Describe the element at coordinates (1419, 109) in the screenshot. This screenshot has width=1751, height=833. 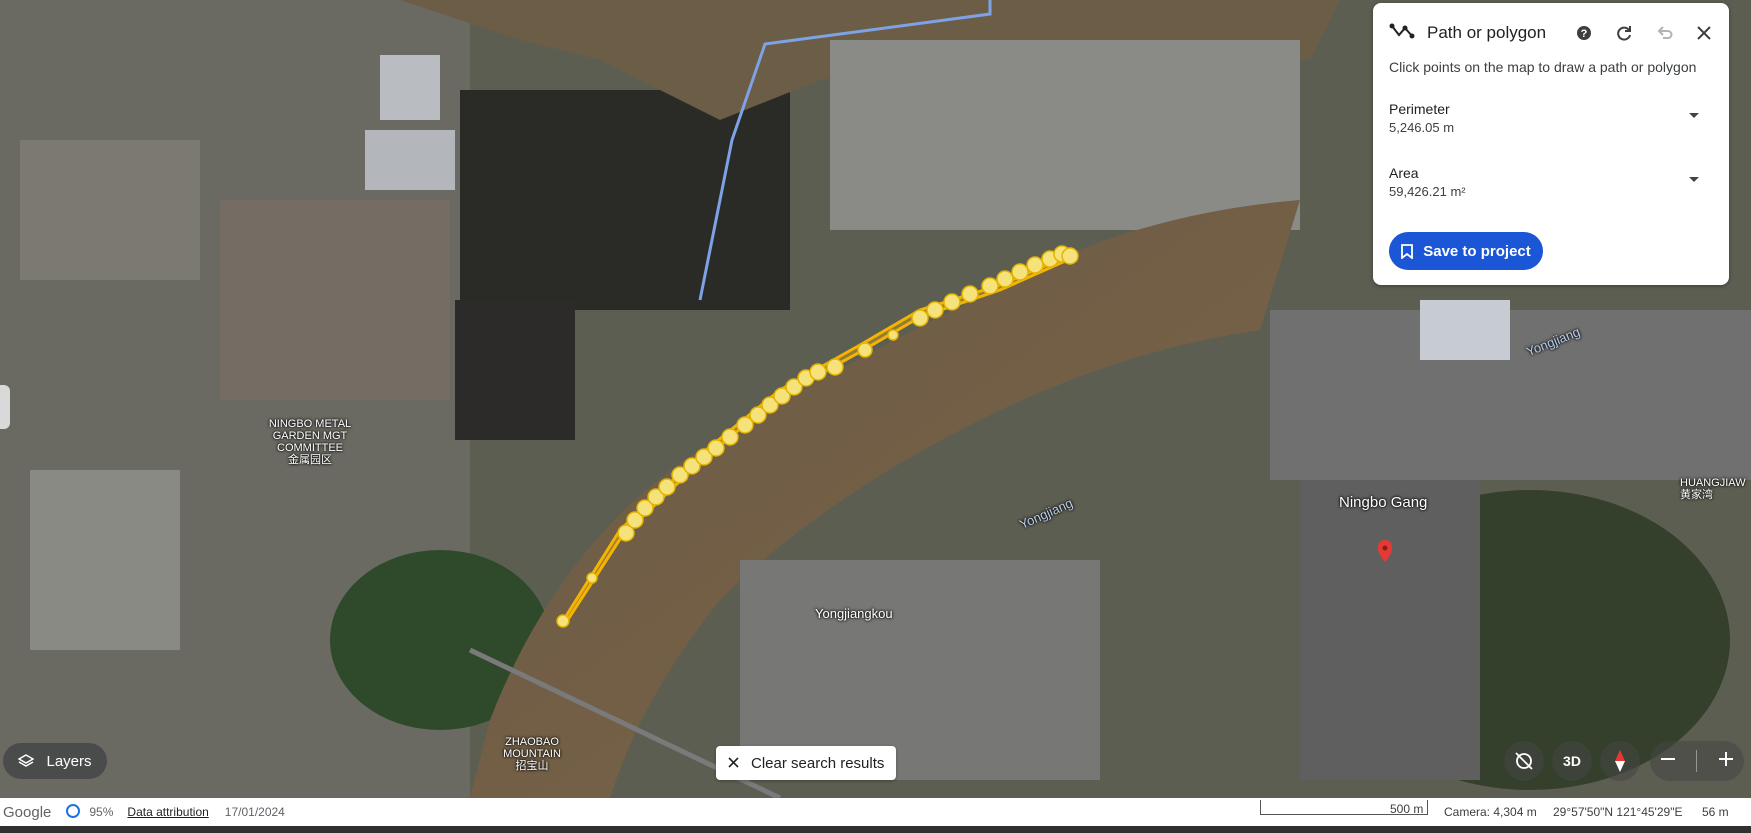
I see `perimeter-label: Perimeter` at that location.